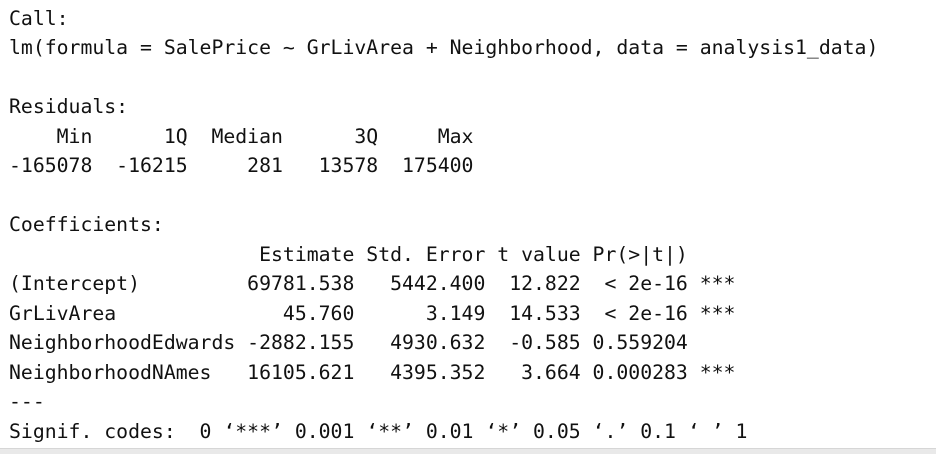  Describe the element at coordinates (39, 18) in the screenshot. I see `call-header: Call:` at that location.